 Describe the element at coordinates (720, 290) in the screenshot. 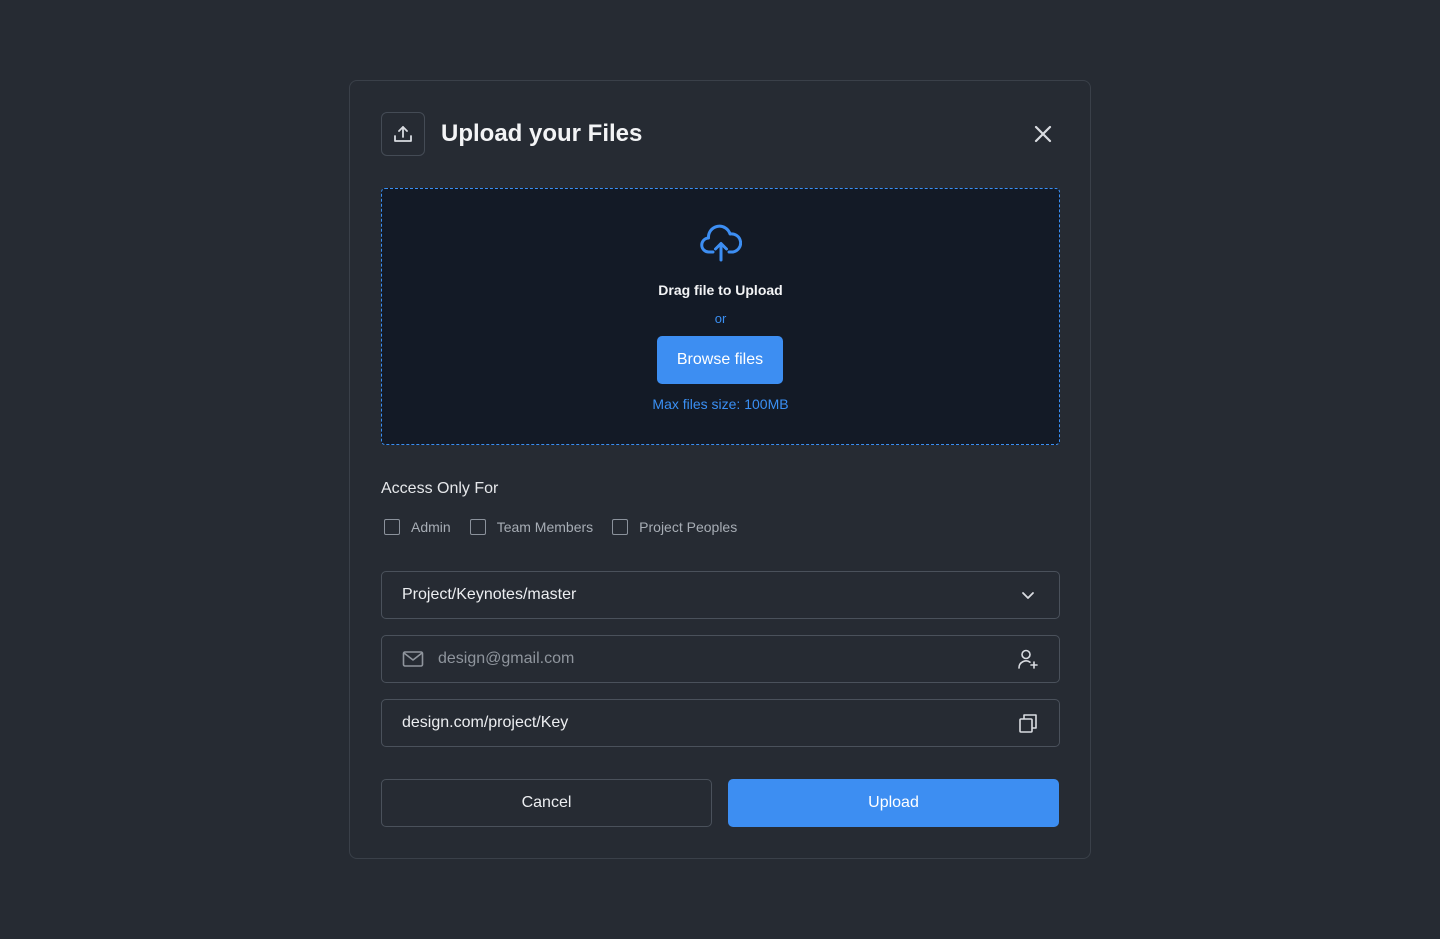

I see `drag-instructions: Drag file to Upload` at that location.